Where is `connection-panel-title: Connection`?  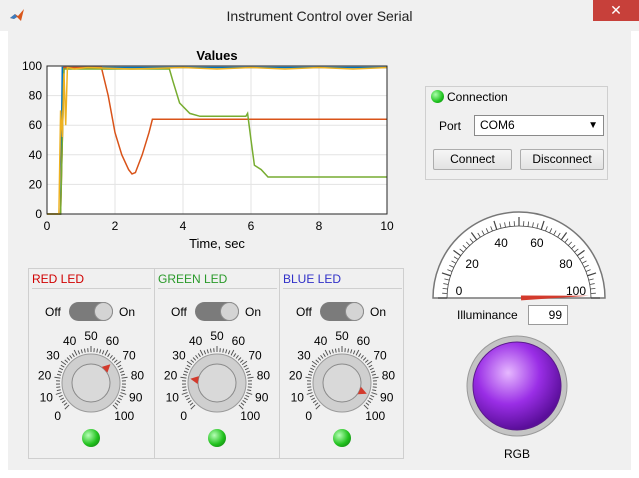 connection-panel-title: Connection is located at coordinates (477, 97).